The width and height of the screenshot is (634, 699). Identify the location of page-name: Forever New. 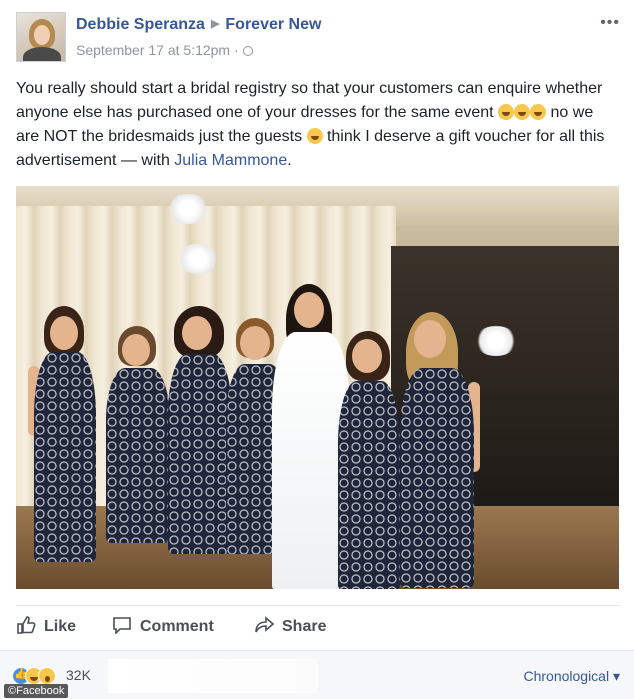
(273, 24).